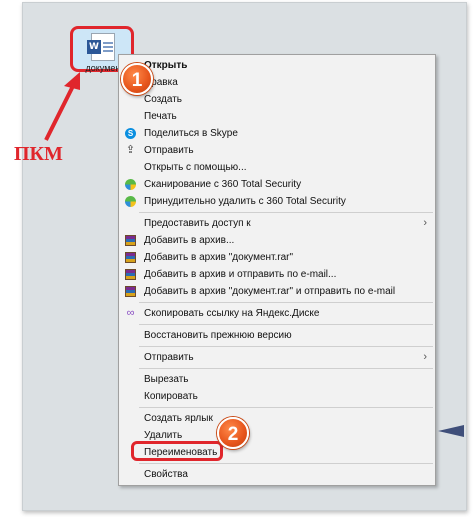  What do you see at coordinates (277, 474) in the screenshot?
I see `menu-item-properties: Свойства` at bounding box center [277, 474].